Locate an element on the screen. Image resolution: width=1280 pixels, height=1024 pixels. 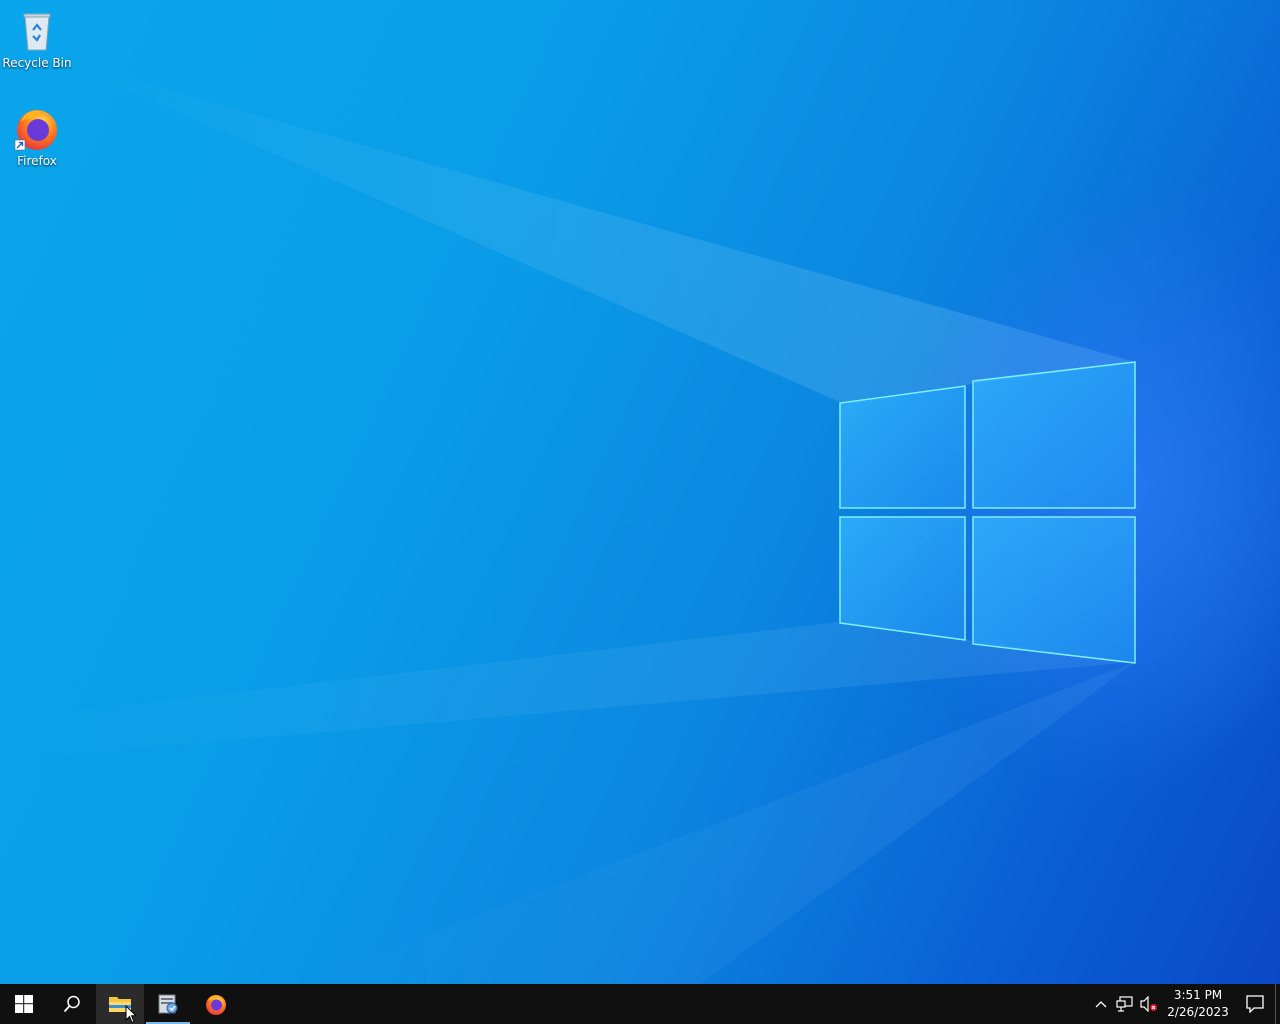
firefox-taskbar-button is located at coordinates (216, 1004).